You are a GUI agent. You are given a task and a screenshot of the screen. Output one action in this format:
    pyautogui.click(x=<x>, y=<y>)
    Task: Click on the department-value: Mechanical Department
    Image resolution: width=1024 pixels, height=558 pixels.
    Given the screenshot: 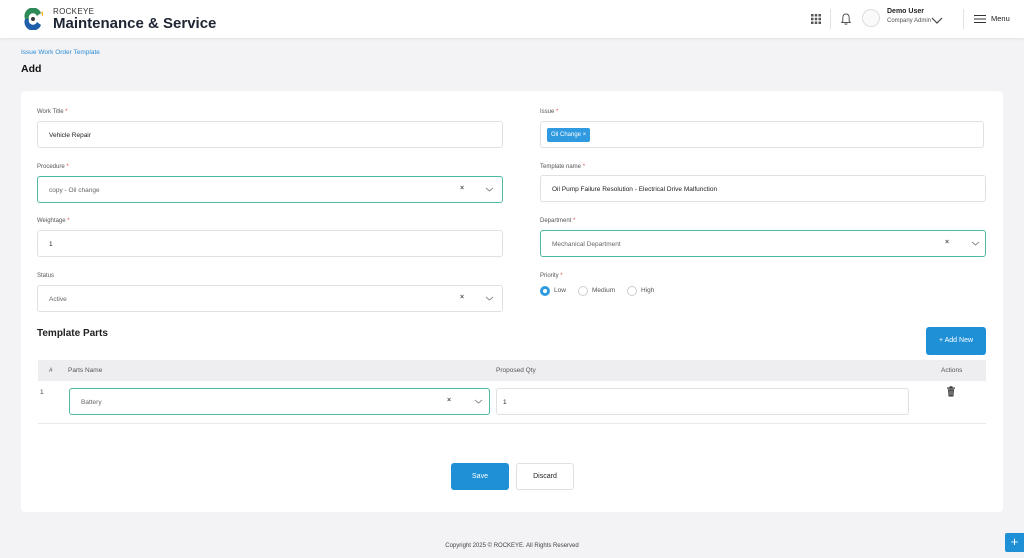 What is the action you would take?
    pyautogui.click(x=586, y=244)
    